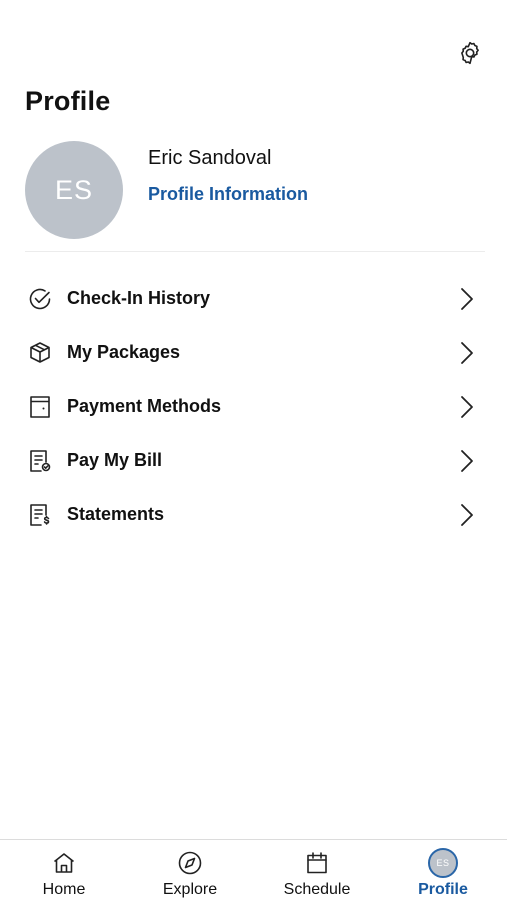 This screenshot has width=507, height=900. I want to click on tab-label: Profile, so click(443, 889).